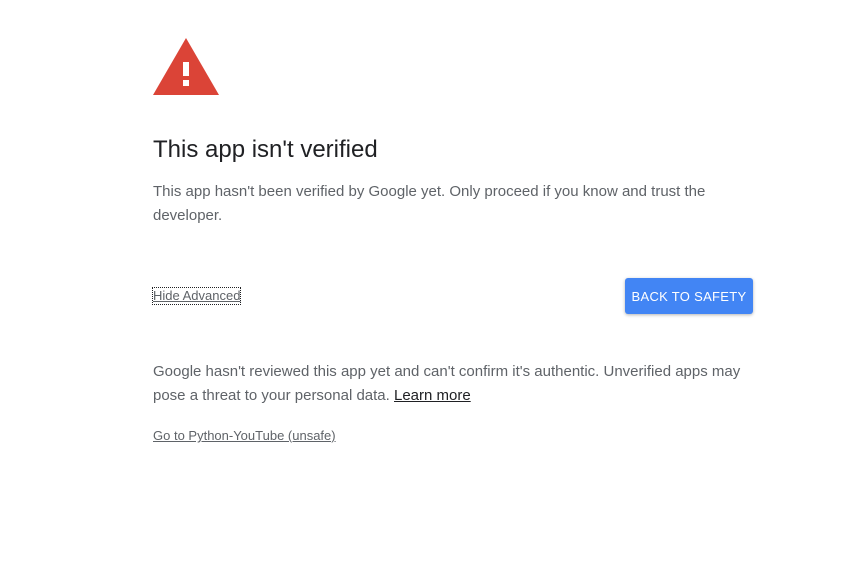 This screenshot has width=866, height=571. I want to click on warning-icon, so click(186, 66).